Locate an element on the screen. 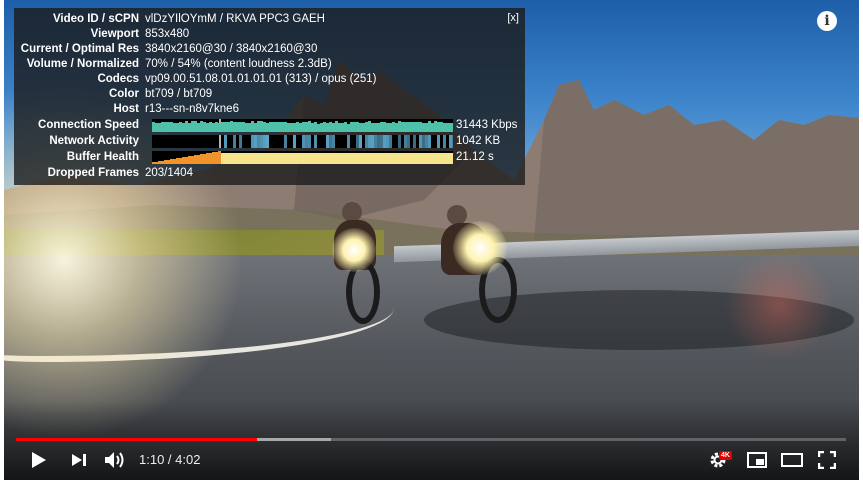 This screenshot has width=863, height=480. motorcycle-right is located at coordinates (484, 264).